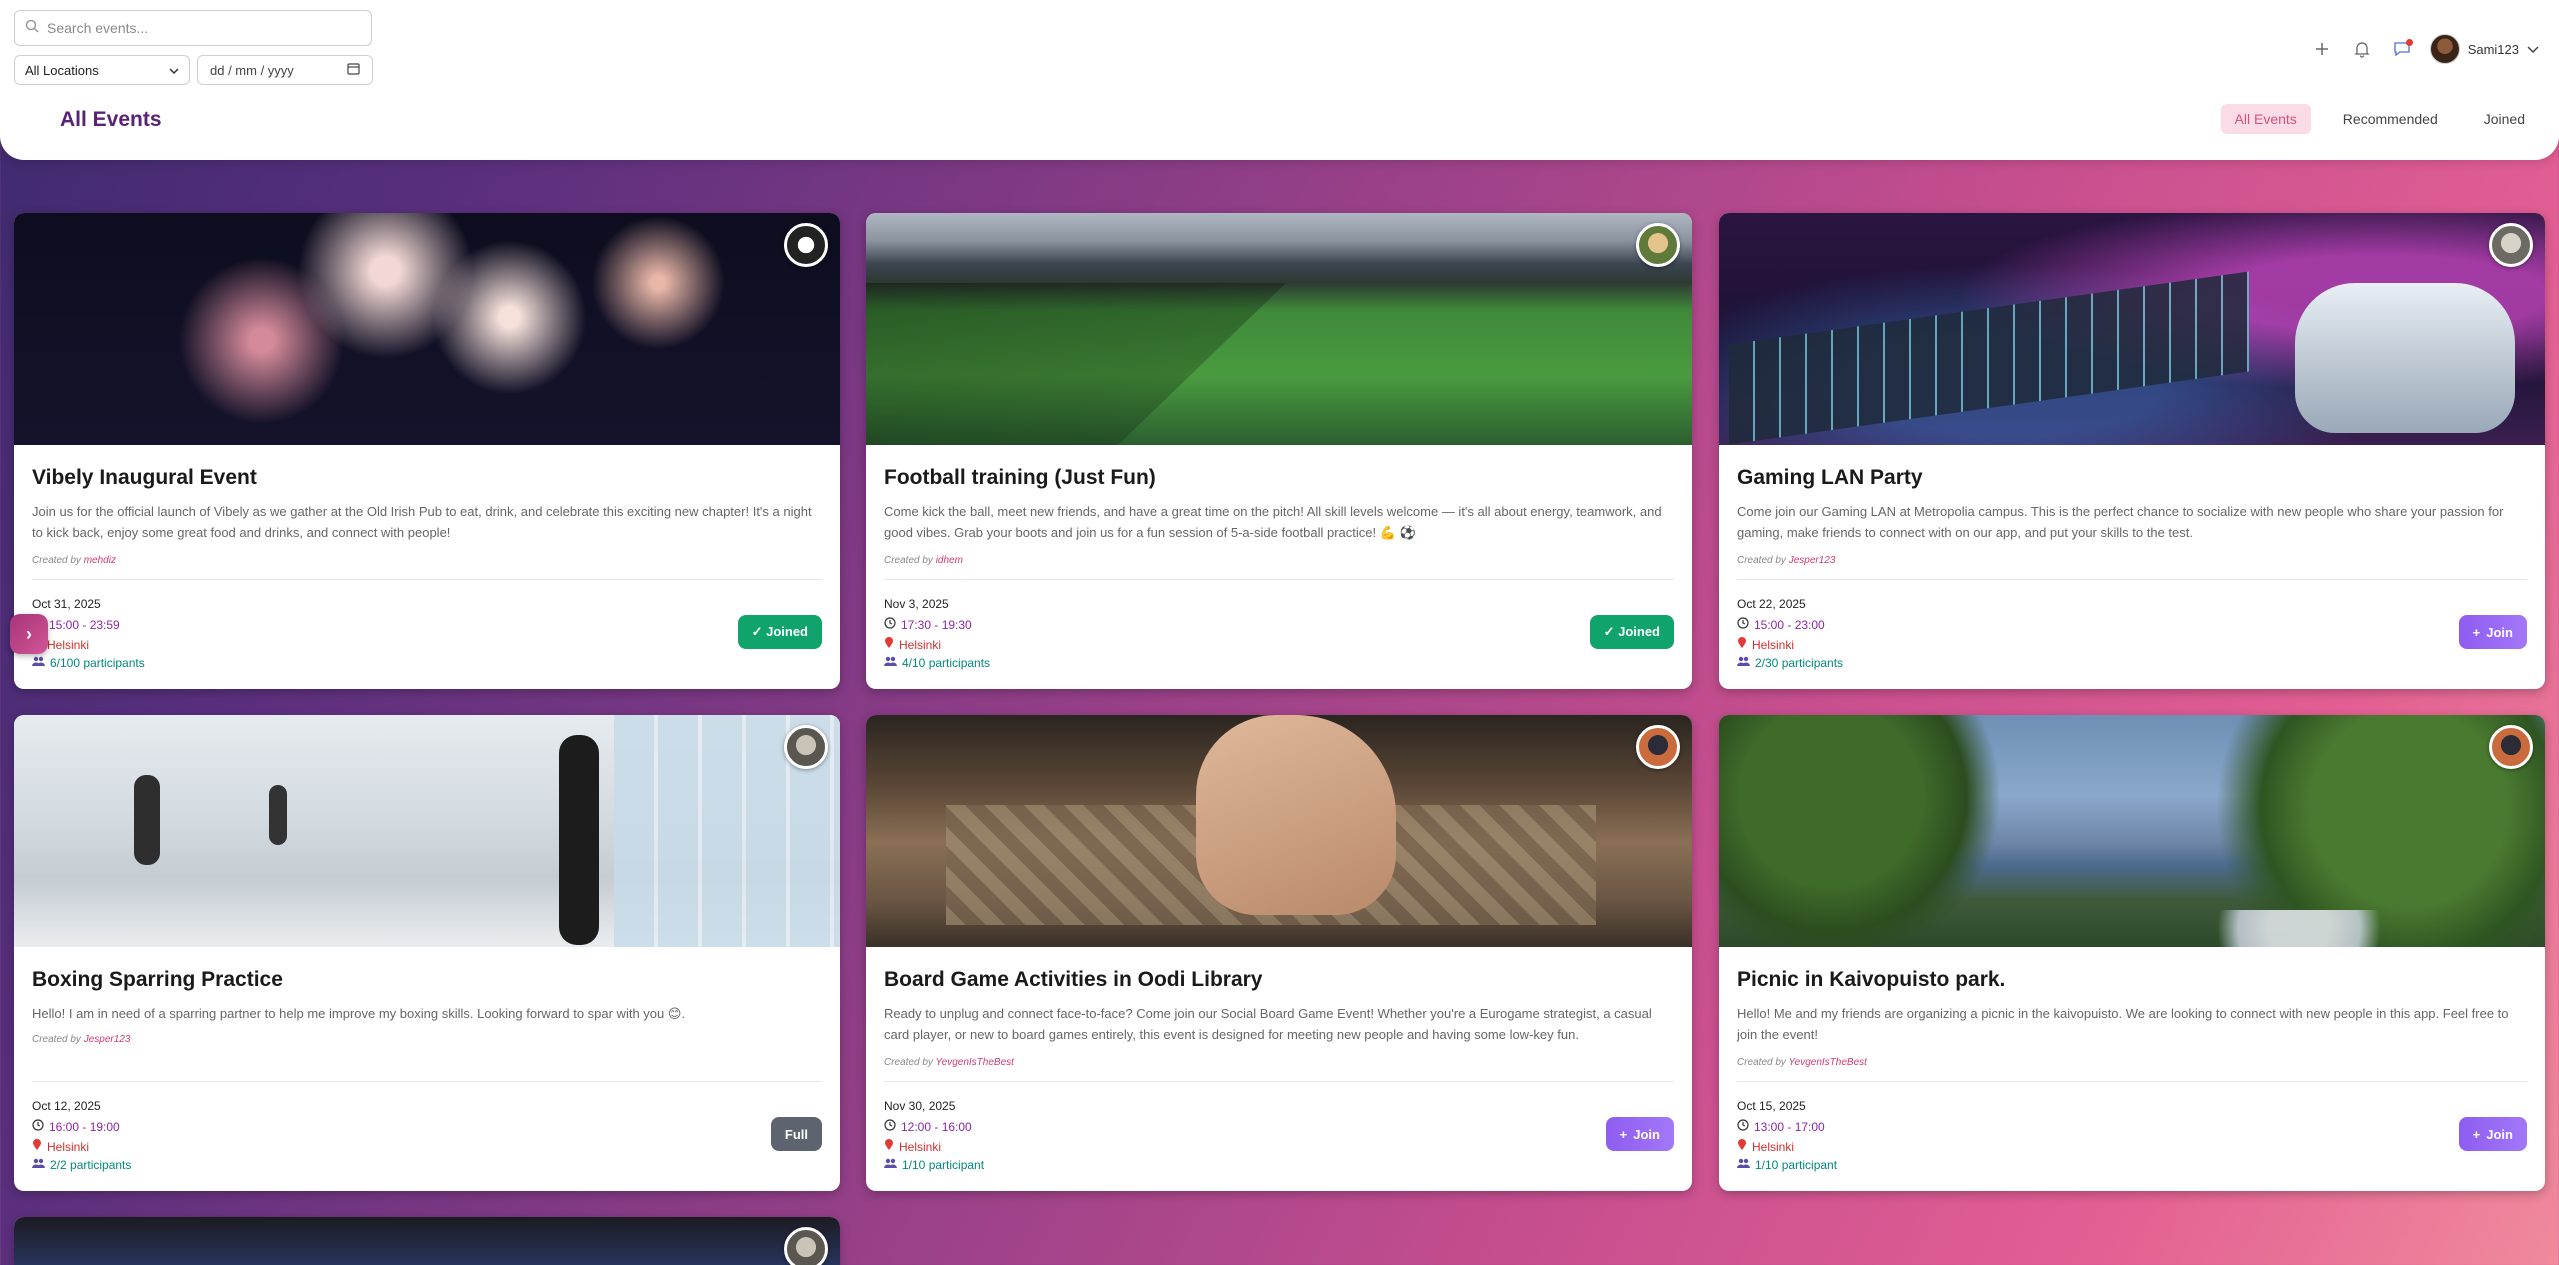  What do you see at coordinates (100, 560) in the screenshot?
I see `creator-name: mehdiz` at bounding box center [100, 560].